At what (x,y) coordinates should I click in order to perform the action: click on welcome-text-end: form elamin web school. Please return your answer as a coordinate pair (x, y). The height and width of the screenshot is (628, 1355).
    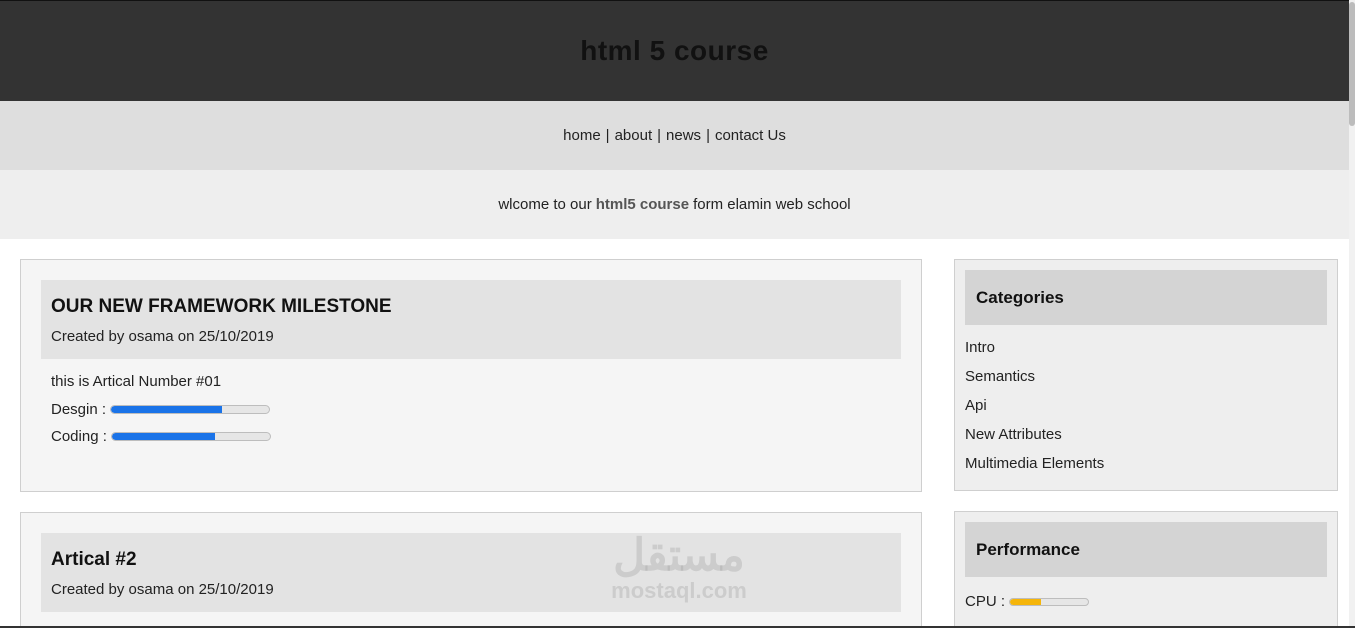
    Looking at the image, I should click on (772, 204).